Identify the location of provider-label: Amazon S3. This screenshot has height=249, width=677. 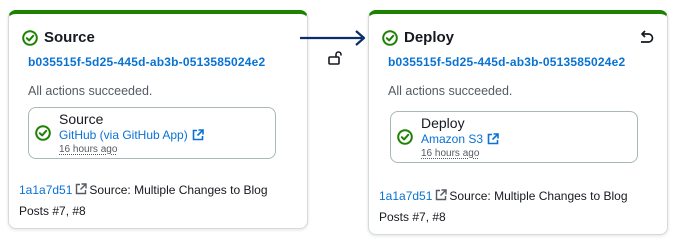
(452, 139).